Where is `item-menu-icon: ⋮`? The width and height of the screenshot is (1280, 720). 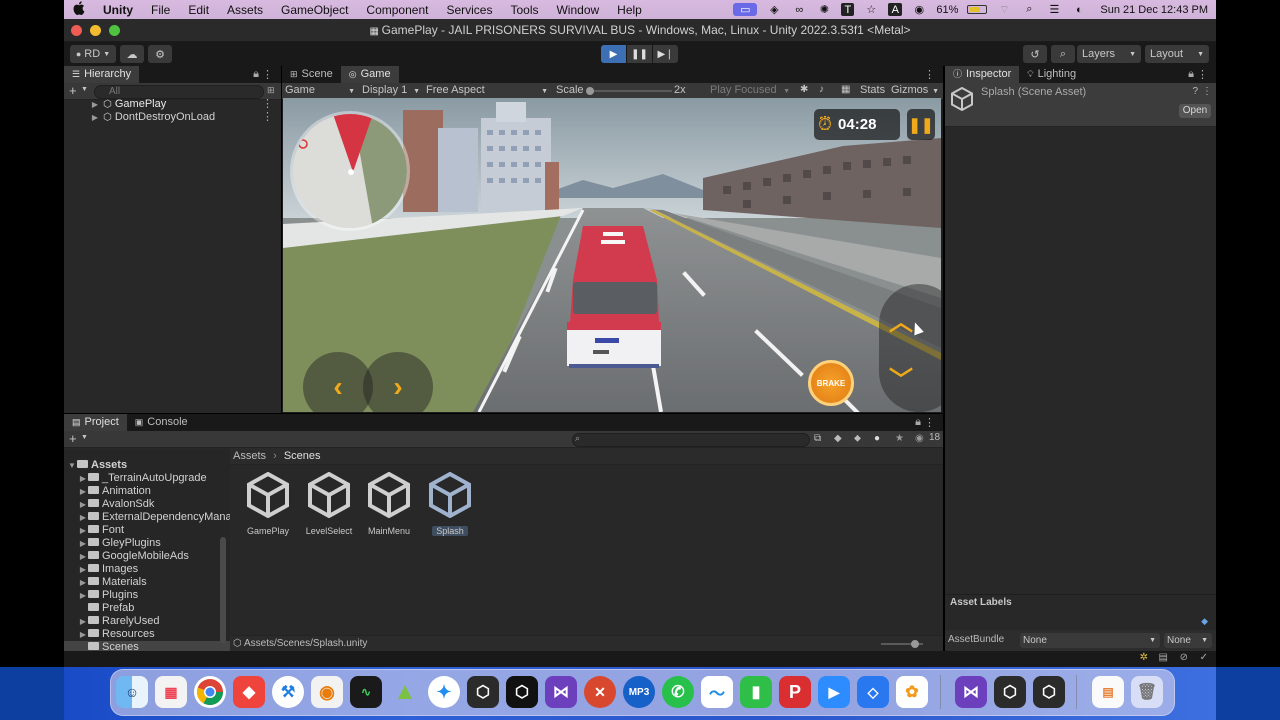 item-menu-icon: ⋮ is located at coordinates (267, 117).